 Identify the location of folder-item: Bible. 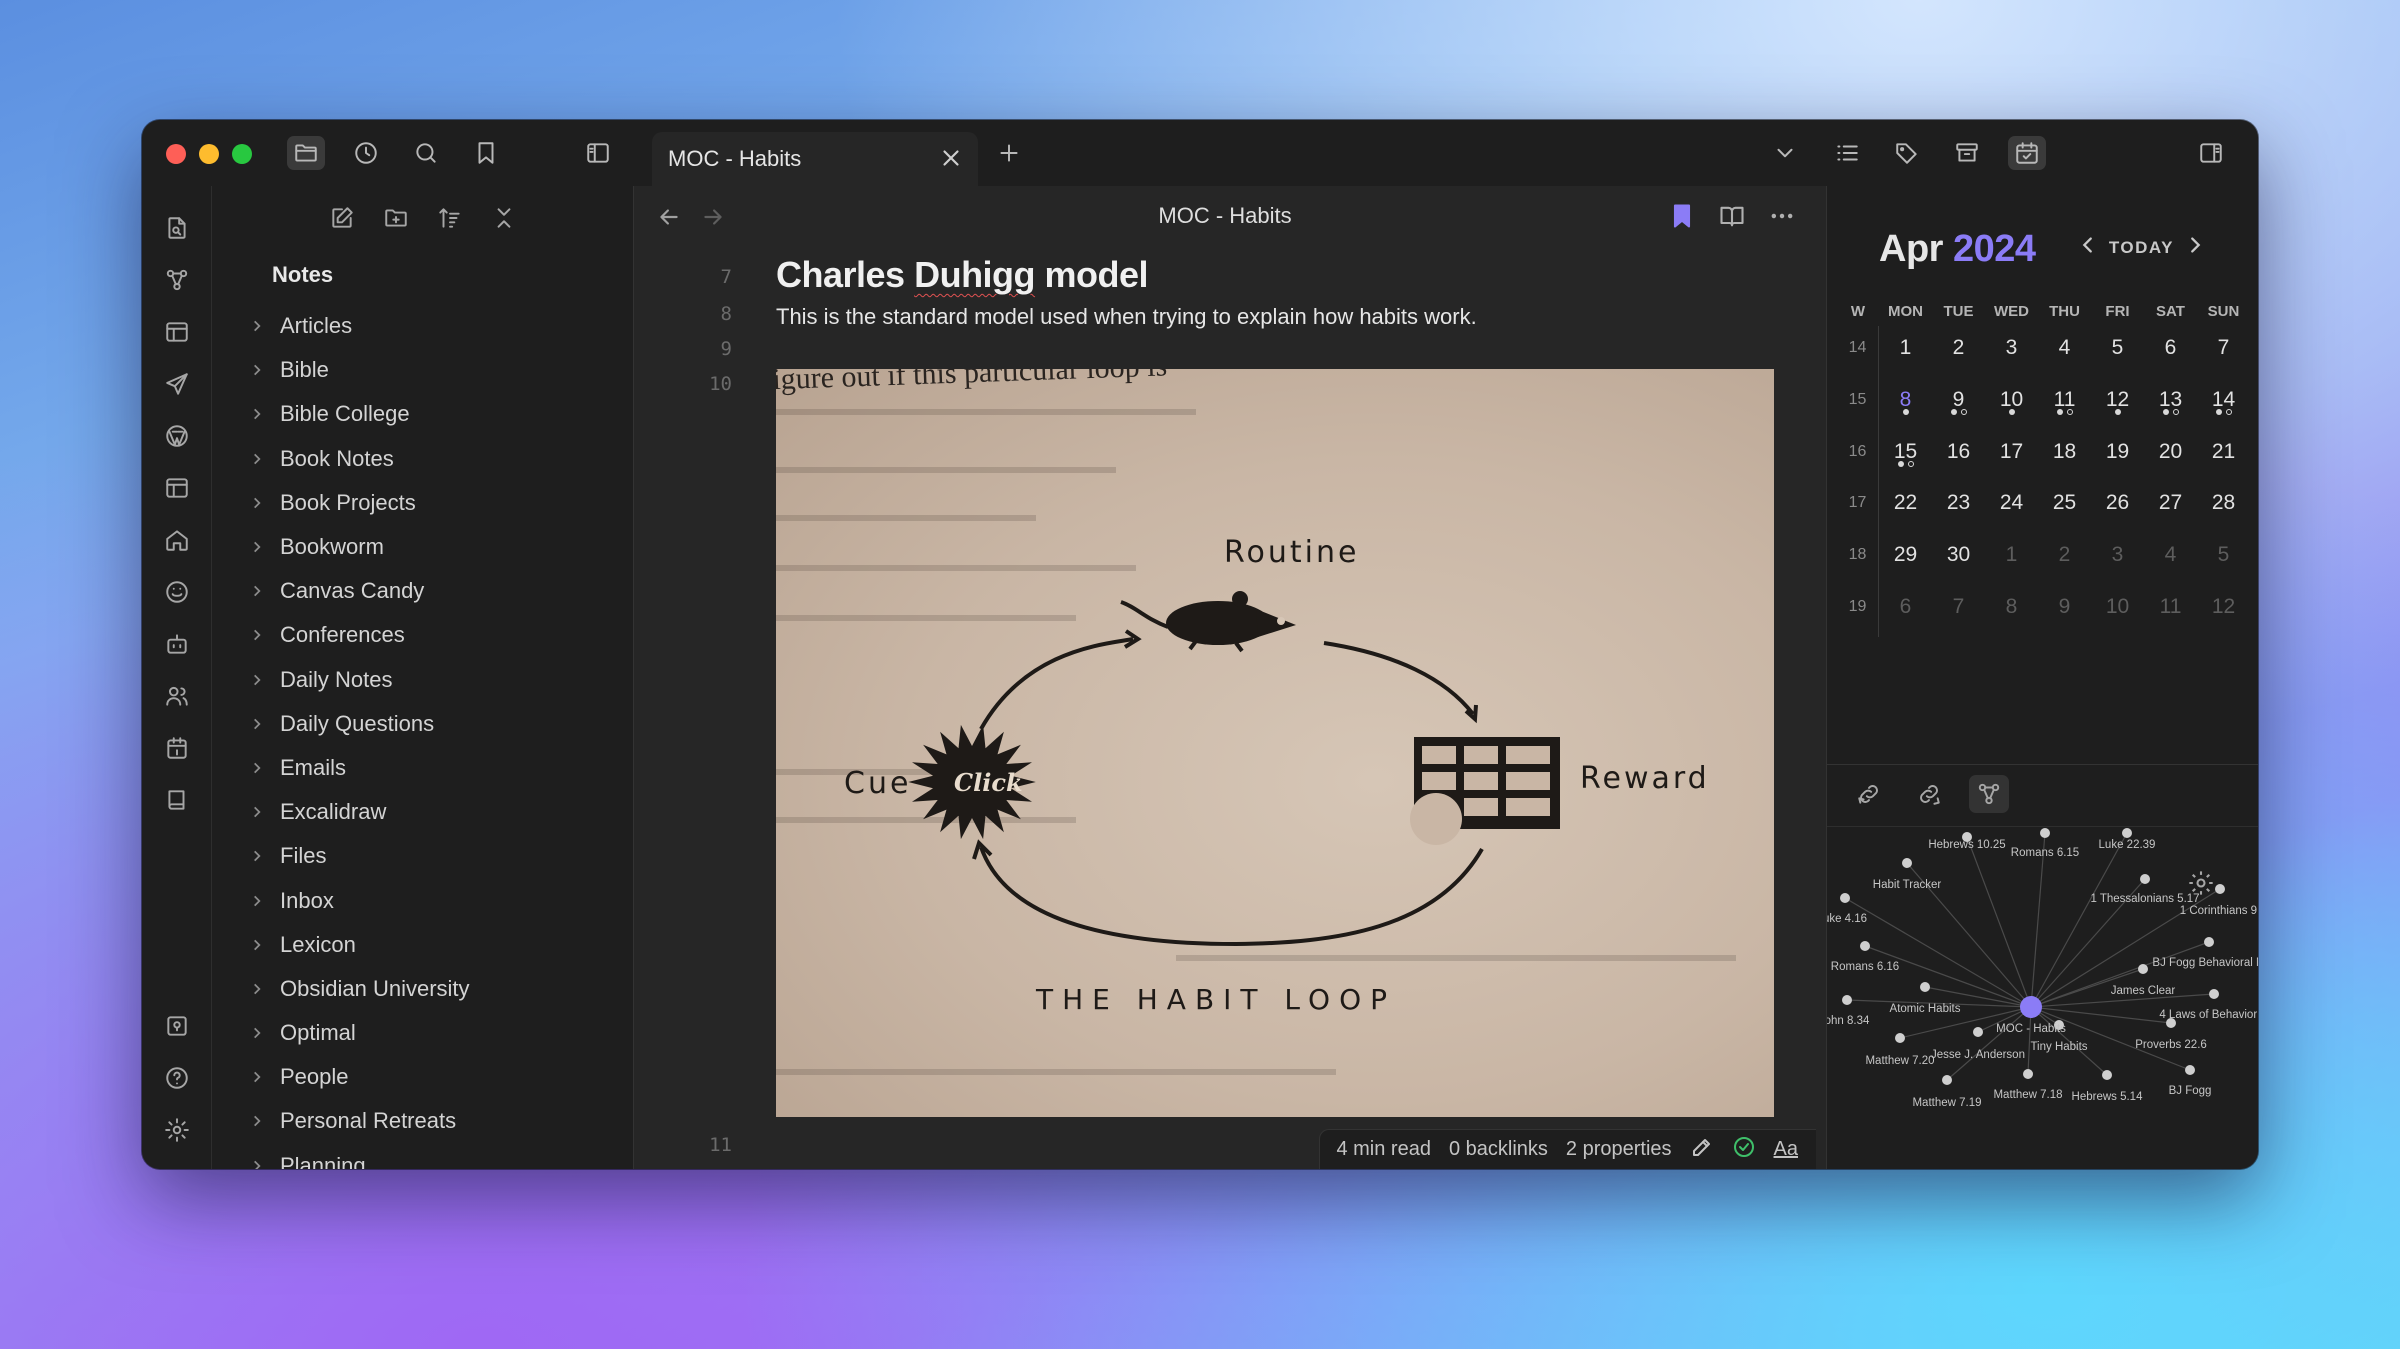
(432, 370).